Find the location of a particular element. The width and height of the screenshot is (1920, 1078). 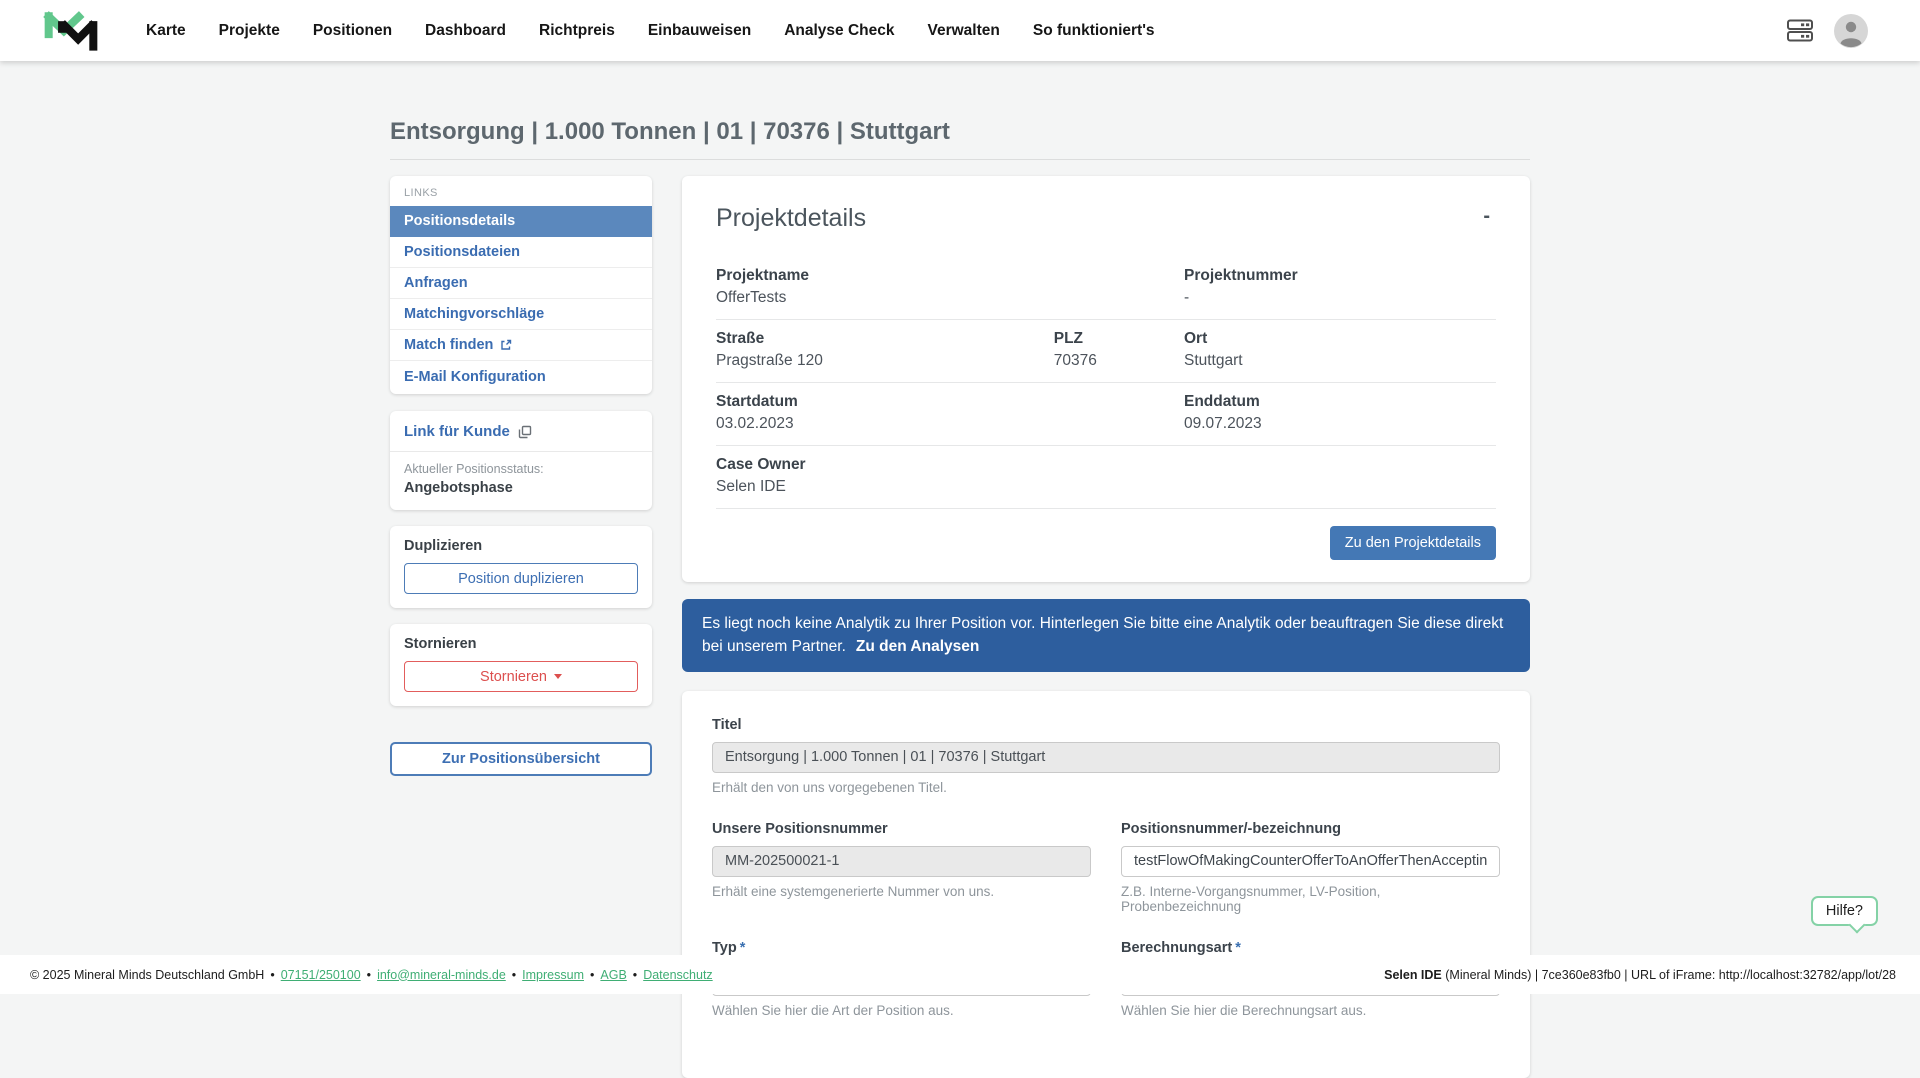

field-value: Selen IDE is located at coordinates (950, 487).